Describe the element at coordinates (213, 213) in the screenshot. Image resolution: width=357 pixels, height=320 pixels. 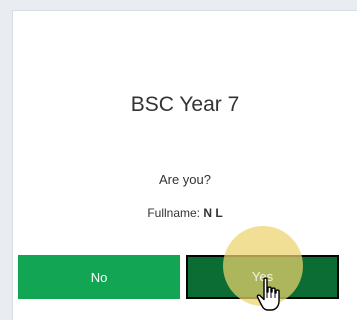
I see `fullname-value: N L` at that location.